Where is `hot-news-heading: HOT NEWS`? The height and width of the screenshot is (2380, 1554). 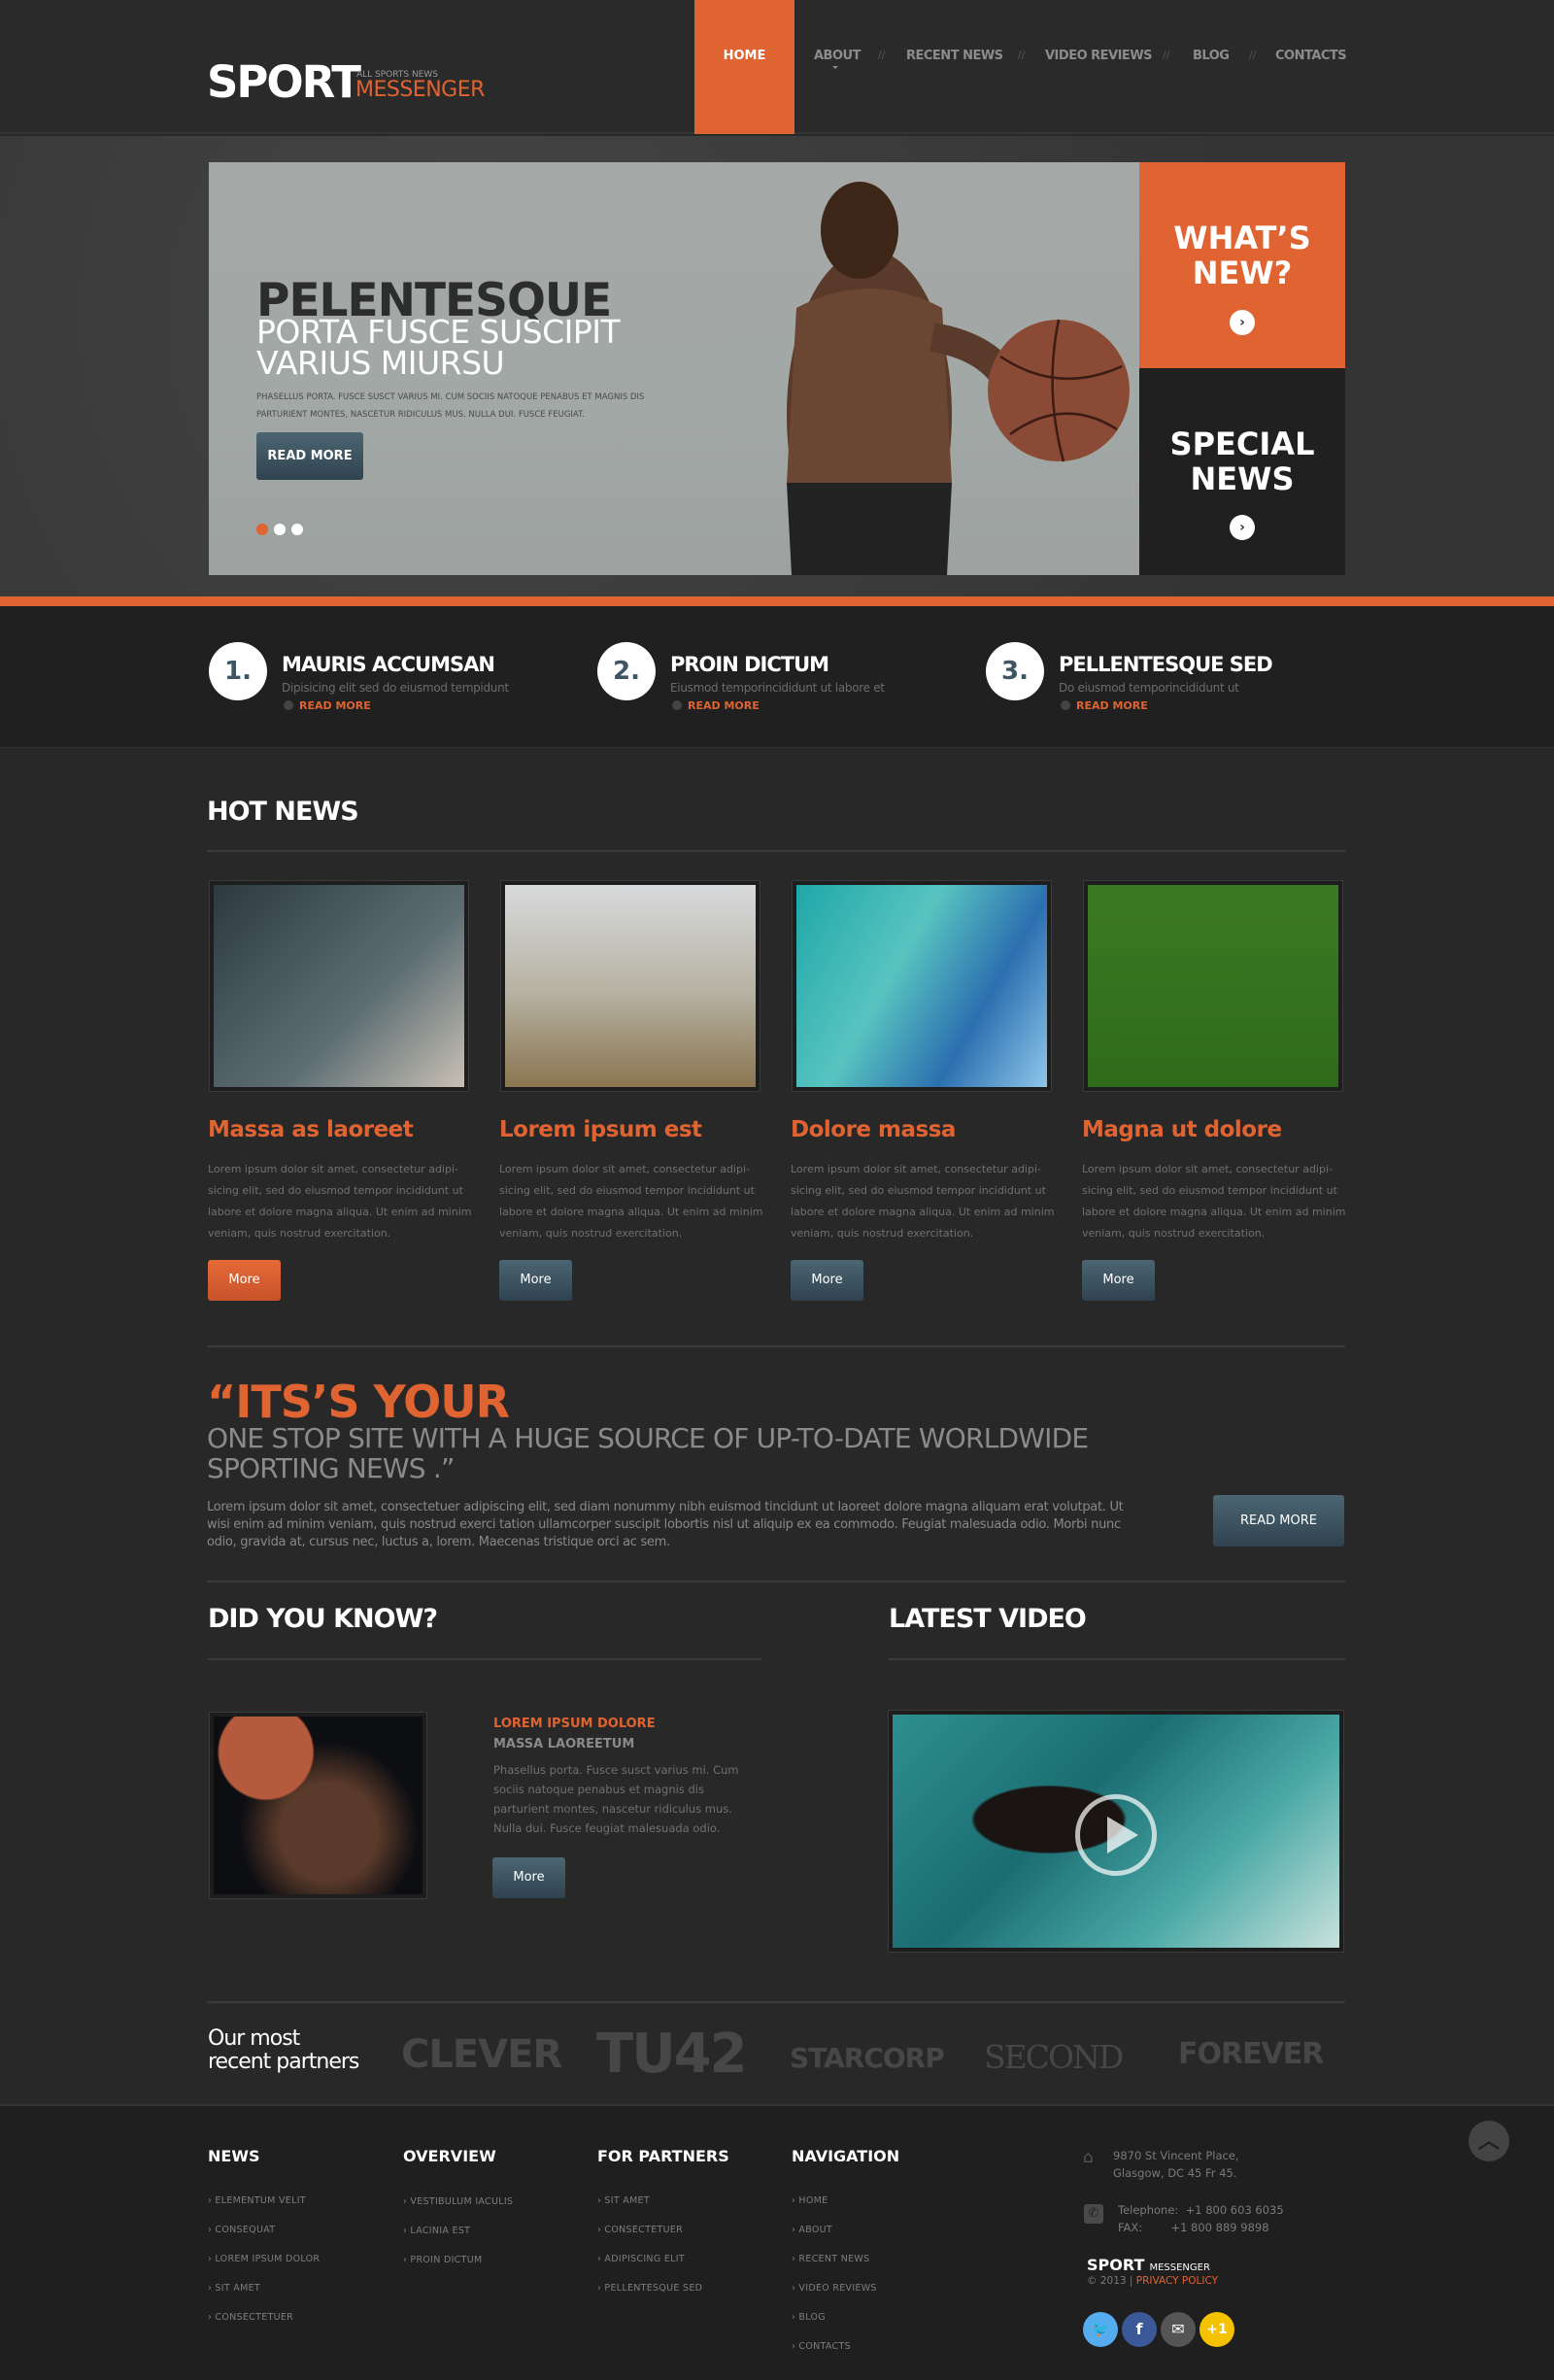
hot-news-heading: HOT NEWS is located at coordinates (283, 812).